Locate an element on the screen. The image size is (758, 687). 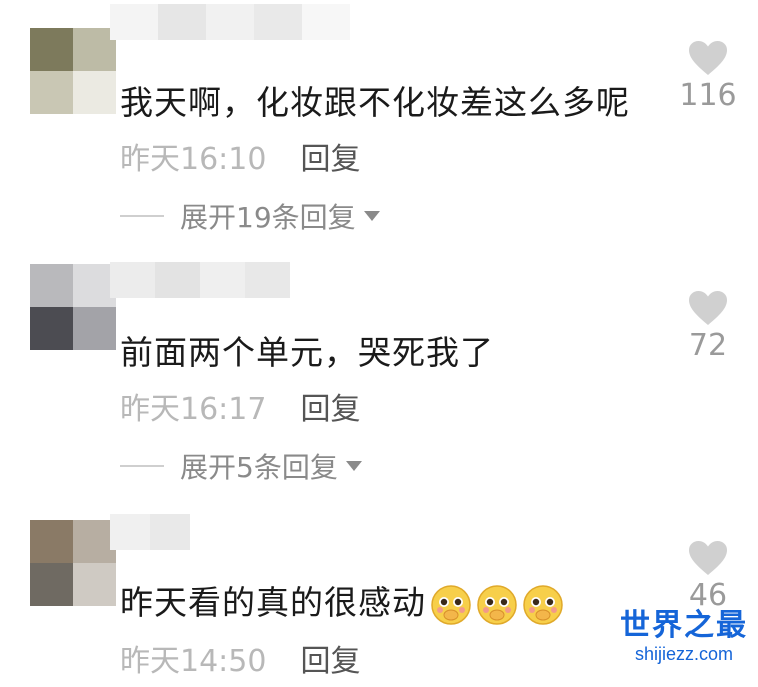
comment-time: 昨天16:17 is located at coordinates (193, 409).